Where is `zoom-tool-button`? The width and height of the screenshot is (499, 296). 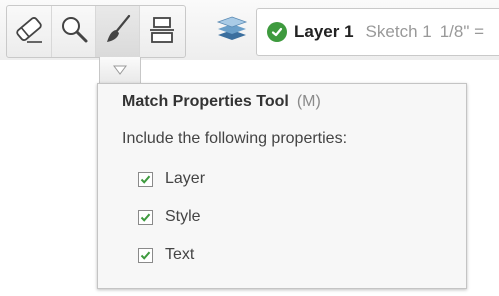
zoom-tool-button is located at coordinates (73, 31).